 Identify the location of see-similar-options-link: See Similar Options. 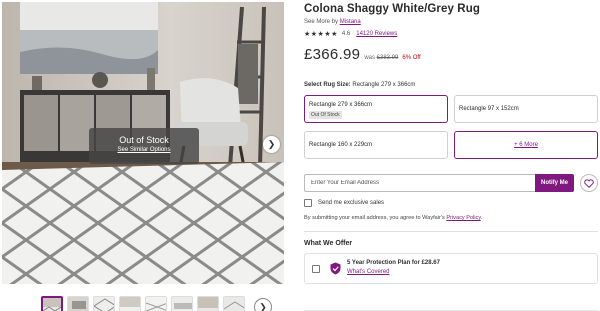
(144, 150).